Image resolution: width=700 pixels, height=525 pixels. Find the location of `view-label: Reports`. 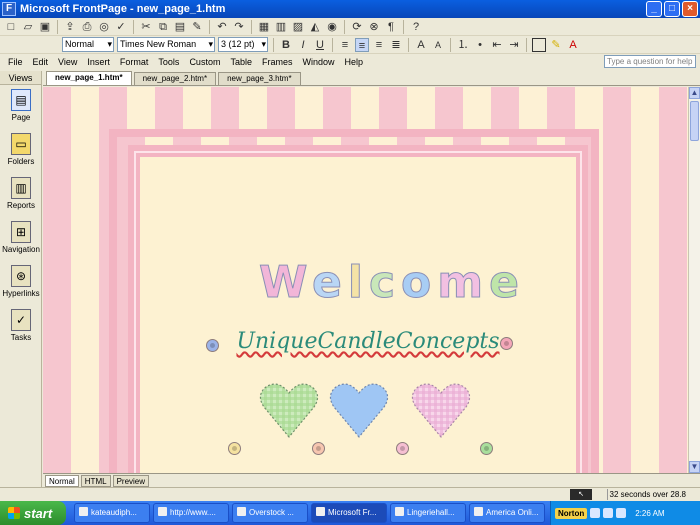

view-label: Reports is located at coordinates (20, 205).